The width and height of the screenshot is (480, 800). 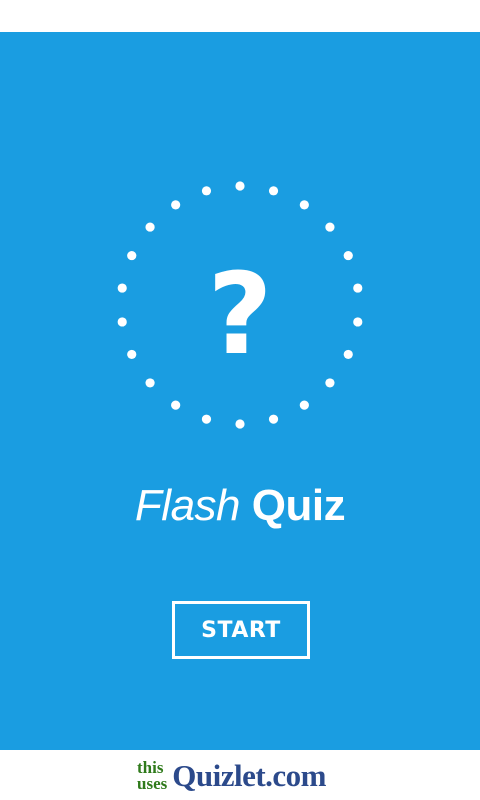 I want to click on app-title-bold: Quiz, so click(x=298, y=505).